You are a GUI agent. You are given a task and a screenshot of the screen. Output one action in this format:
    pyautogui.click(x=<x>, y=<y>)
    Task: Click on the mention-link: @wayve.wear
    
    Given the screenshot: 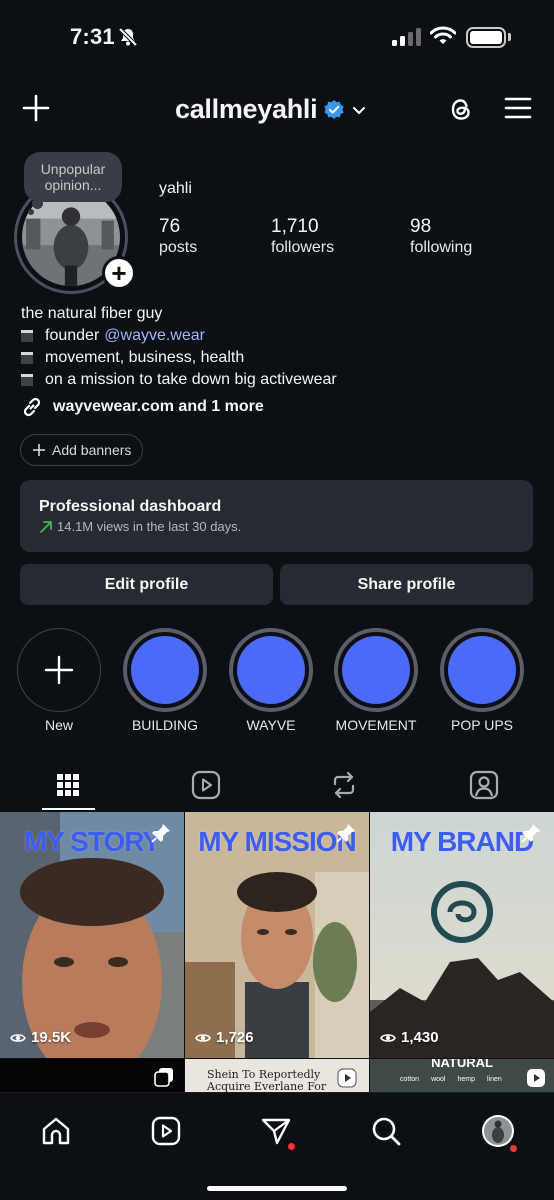 What is the action you would take?
    pyautogui.click(x=154, y=336)
    